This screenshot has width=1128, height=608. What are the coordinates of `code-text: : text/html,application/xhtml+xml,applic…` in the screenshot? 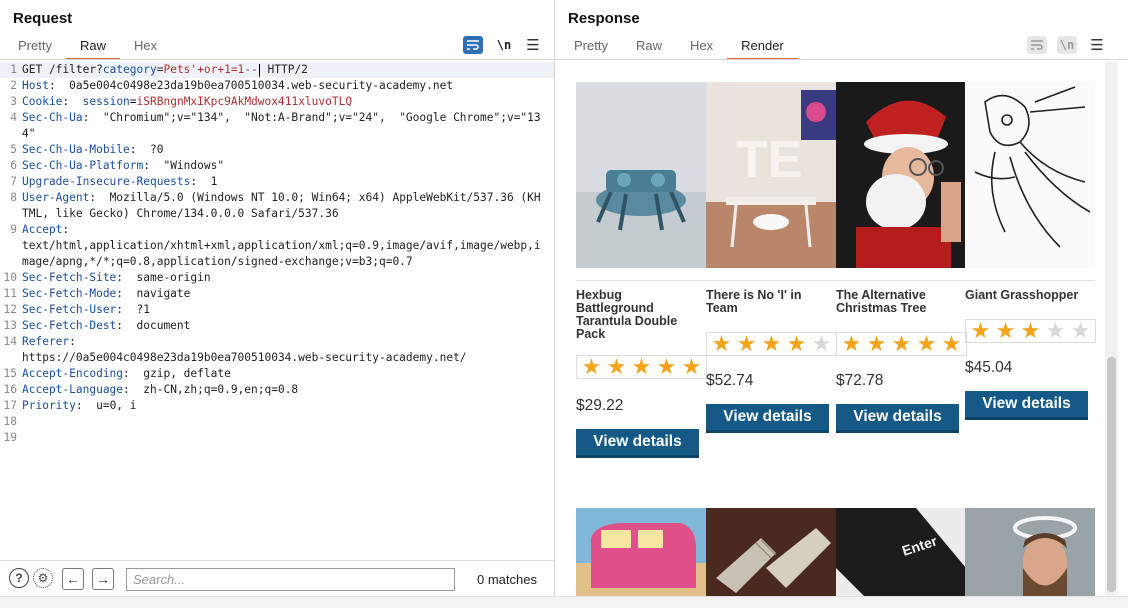 It's located at (281, 245).